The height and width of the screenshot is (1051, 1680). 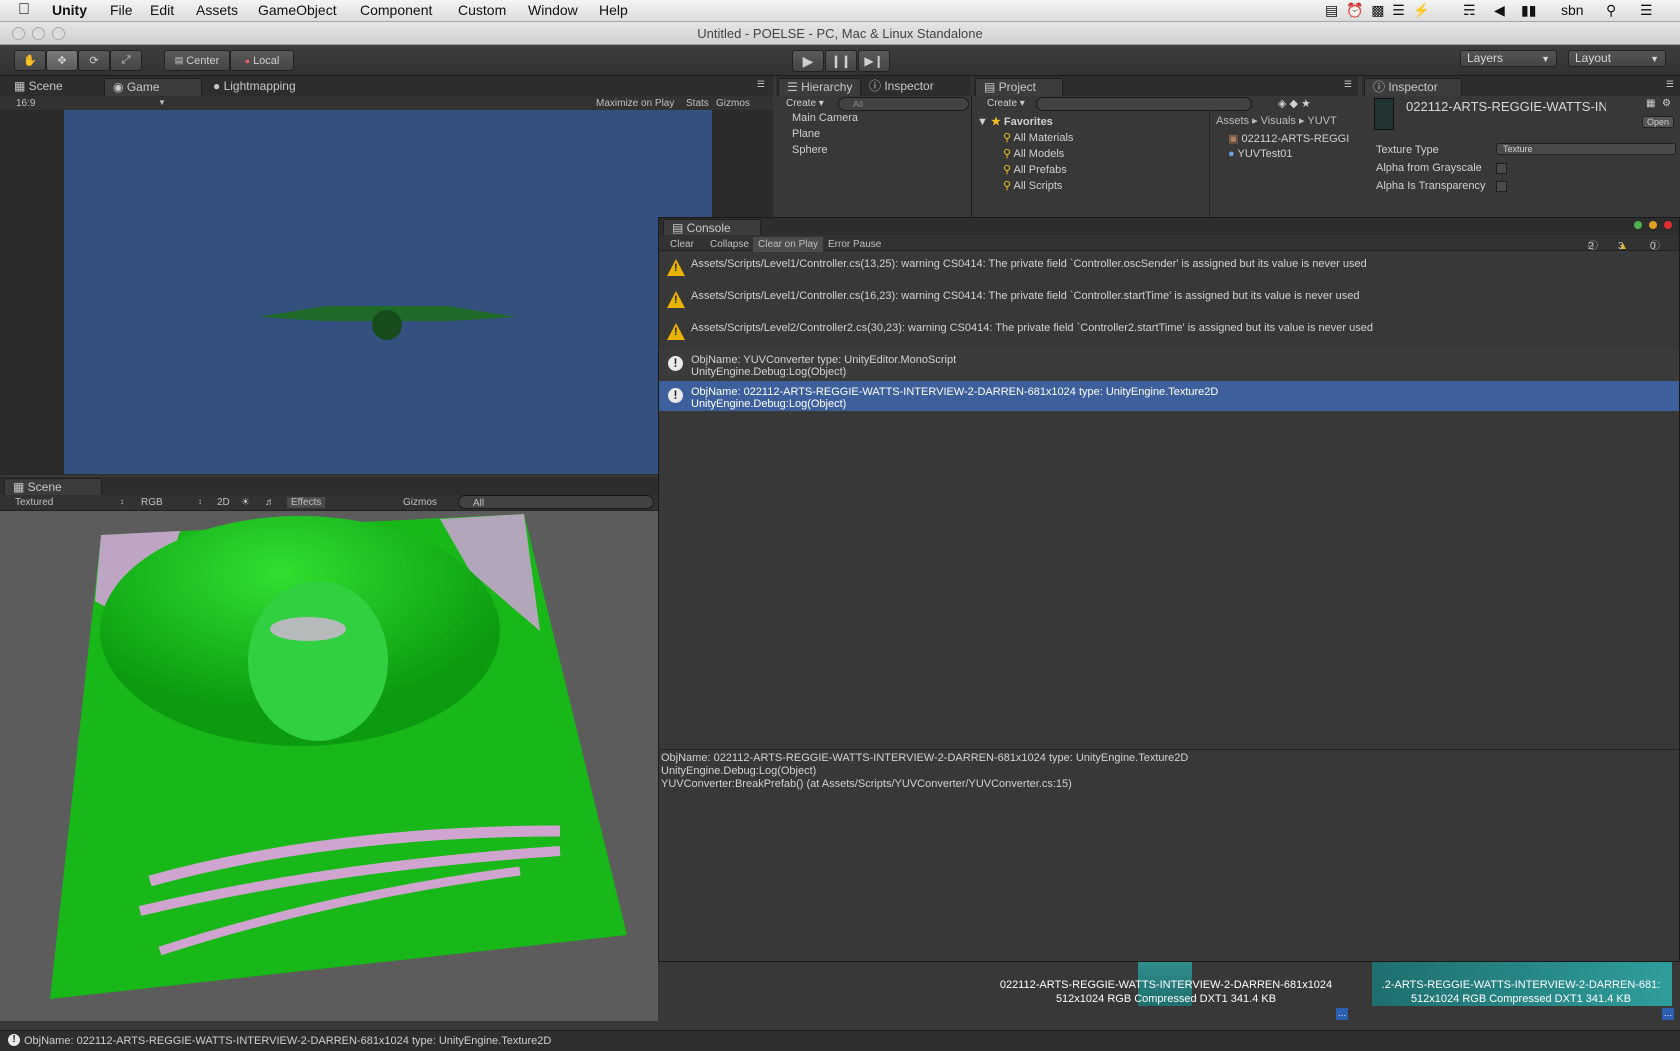 I want to click on favorite-item: ⚲ All Models, so click(x=1033, y=153).